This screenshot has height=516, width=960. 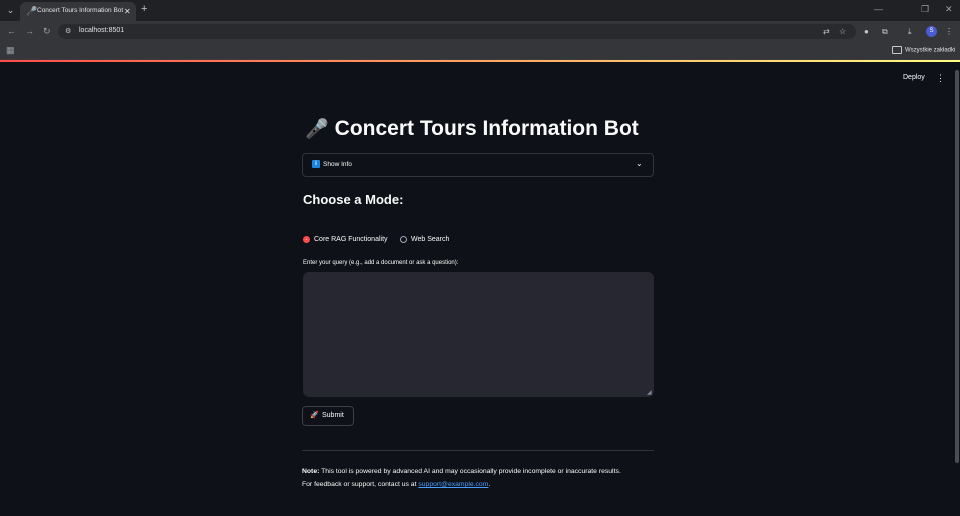 I want to click on bookmark-star-icon: ☆, so click(x=842, y=31).